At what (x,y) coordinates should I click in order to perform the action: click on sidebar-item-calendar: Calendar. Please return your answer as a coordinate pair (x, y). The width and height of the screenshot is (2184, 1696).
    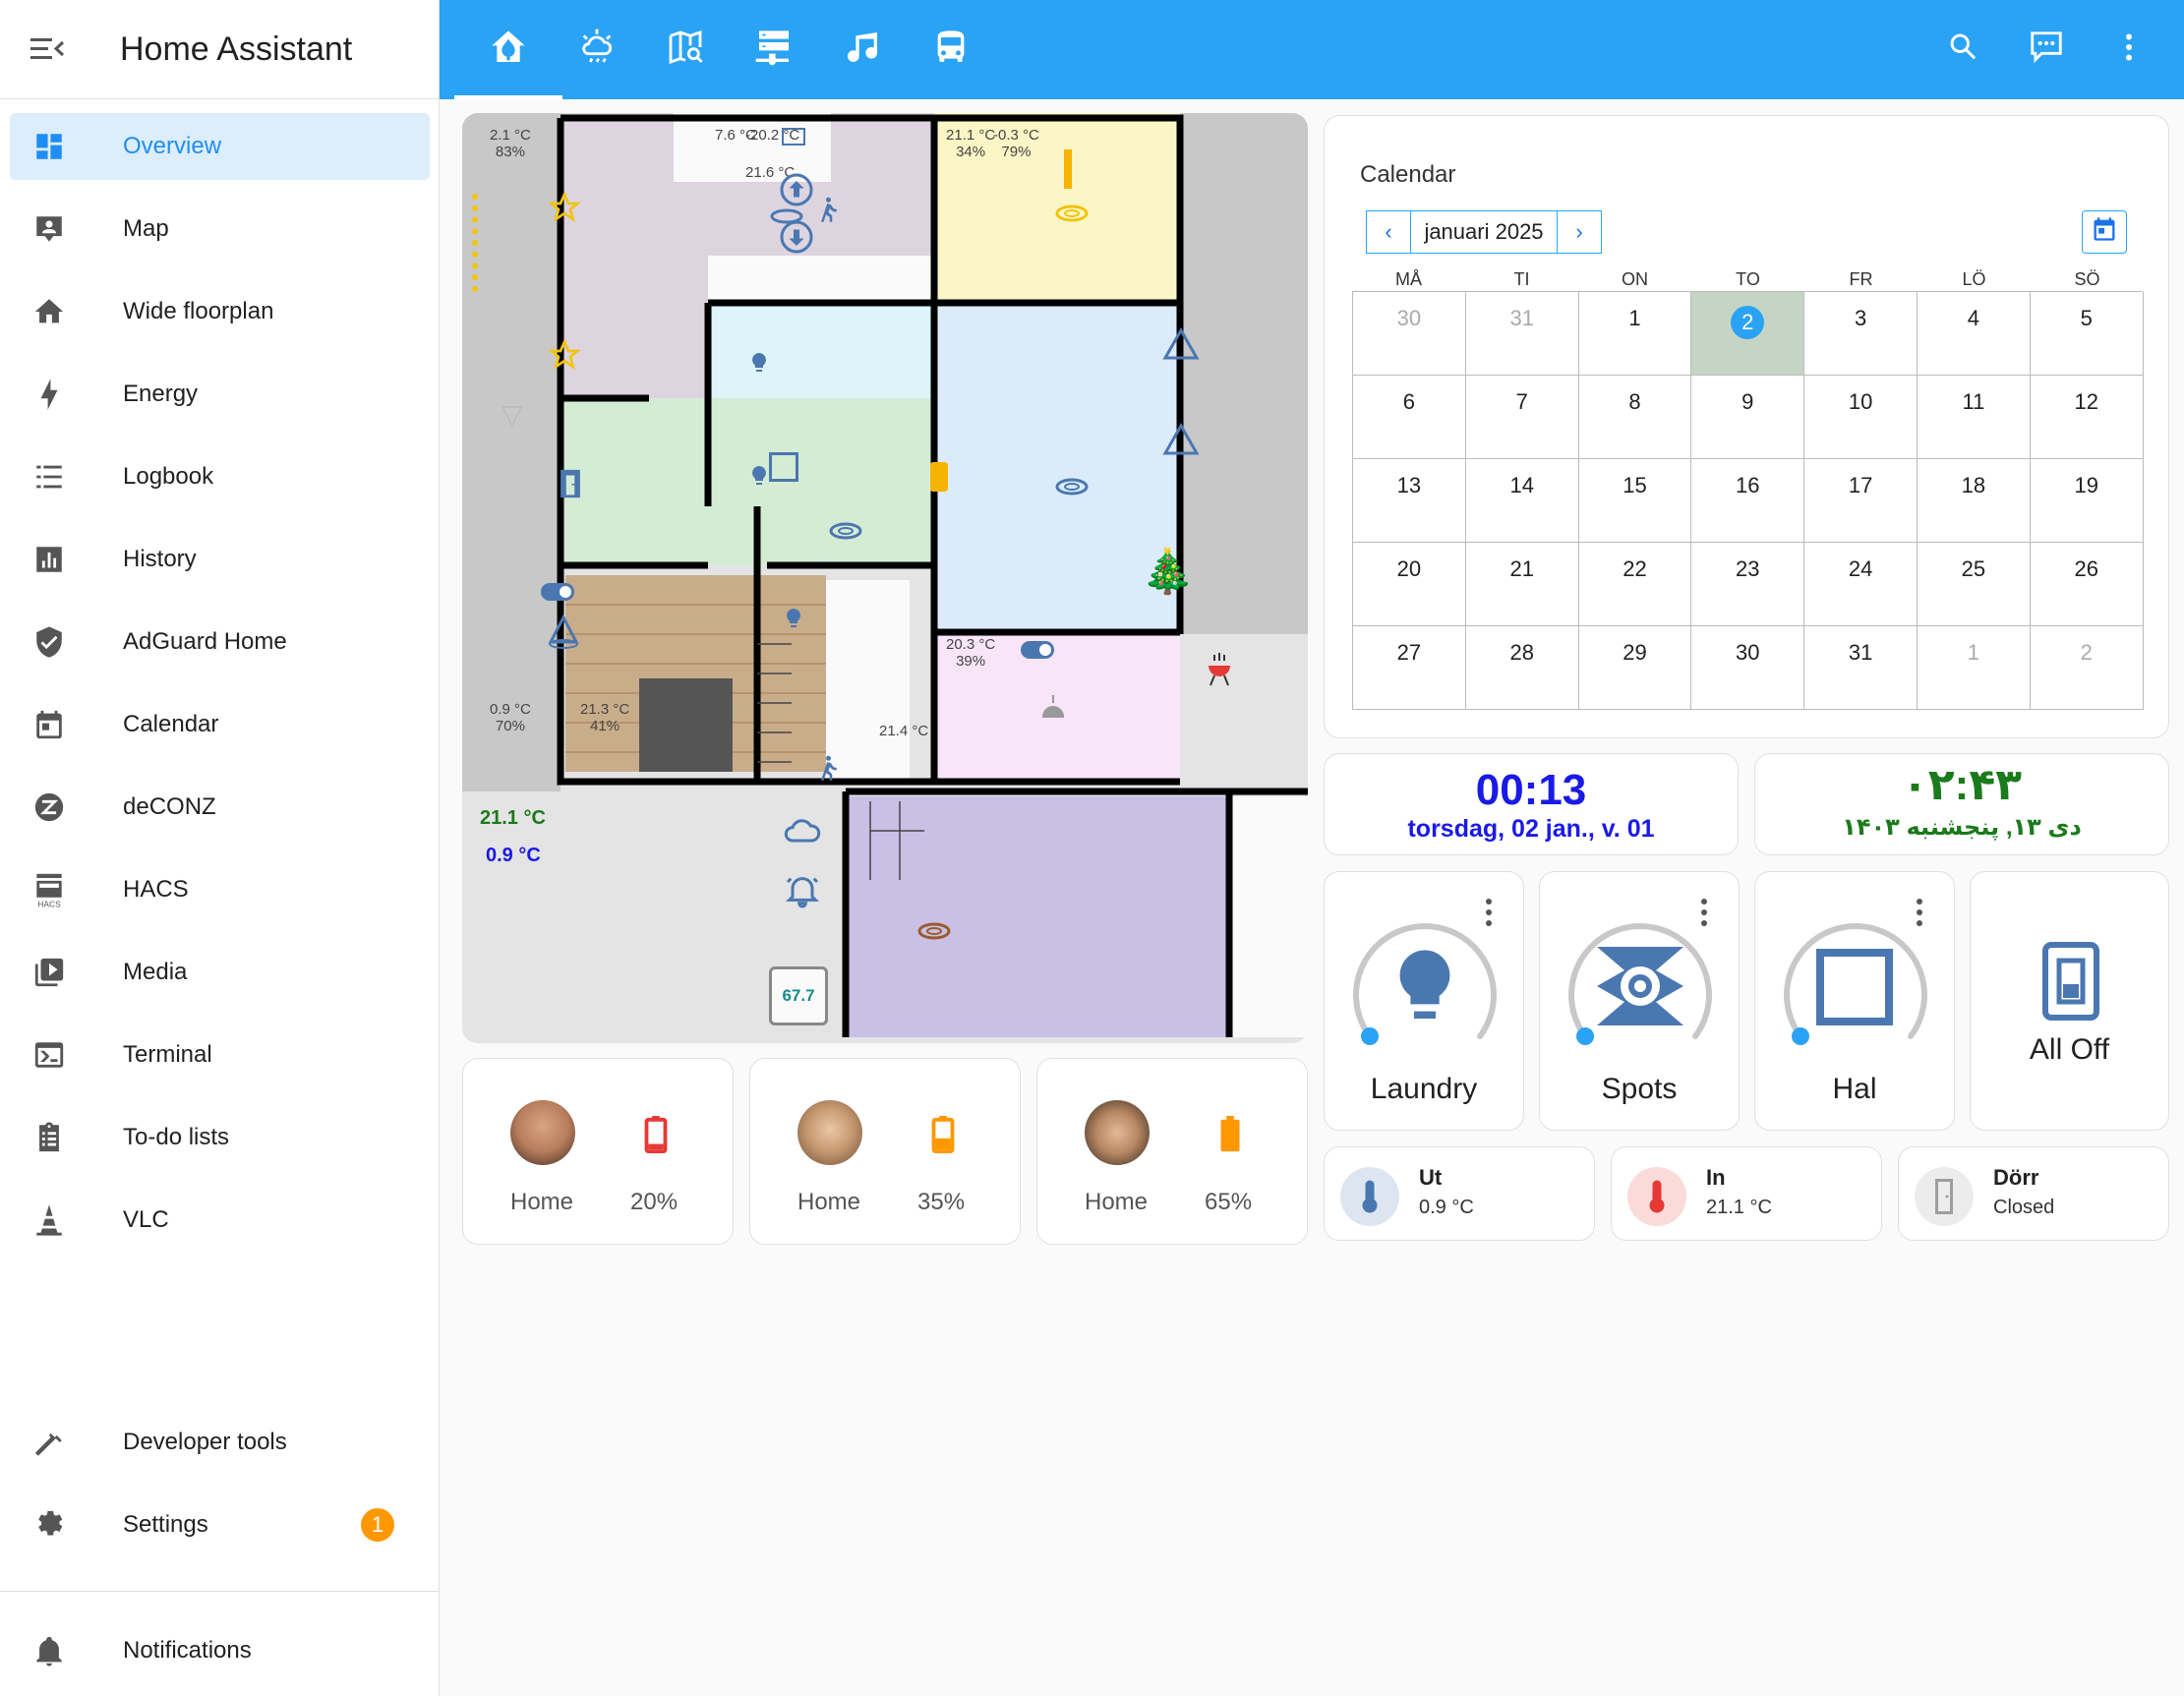
    Looking at the image, I should click on (220, 725).